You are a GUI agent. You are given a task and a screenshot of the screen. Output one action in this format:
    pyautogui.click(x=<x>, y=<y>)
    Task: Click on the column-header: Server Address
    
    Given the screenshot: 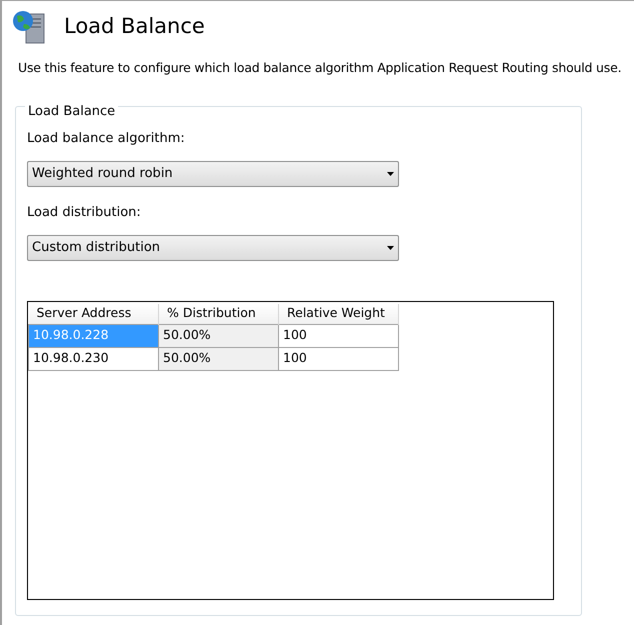 What is the action you would take?
    pyautogui.click(x=93, y=314)
    